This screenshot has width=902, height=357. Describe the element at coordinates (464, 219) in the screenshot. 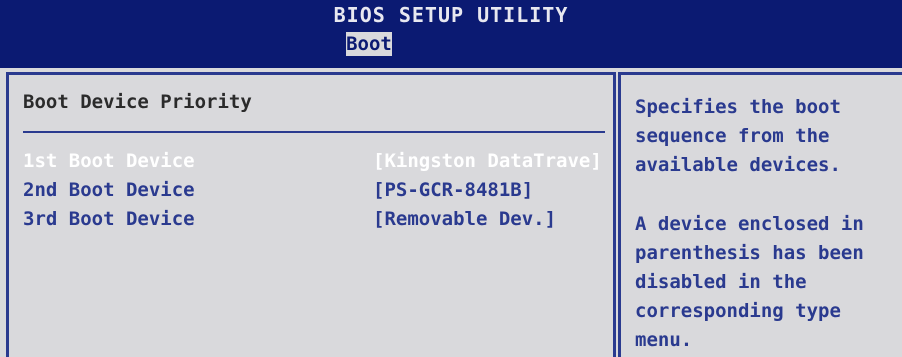

I see `boot-device-value: [Removable Dev.]` at that location.